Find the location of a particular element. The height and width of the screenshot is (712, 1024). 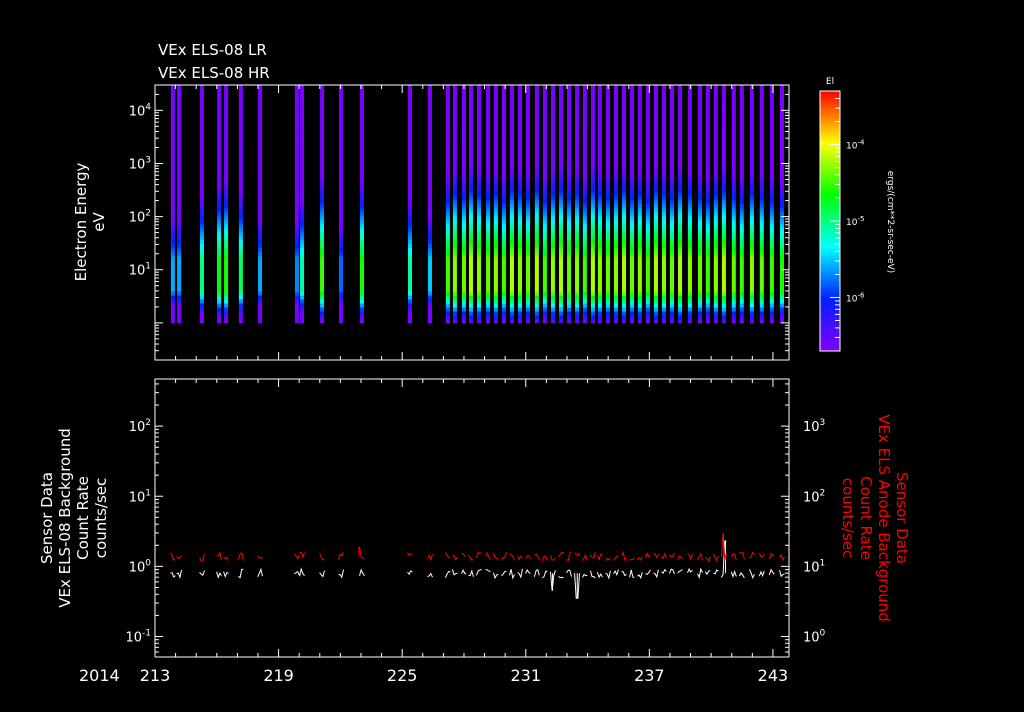

right-ytick-label: 101 is located at coordinates (814, 566).